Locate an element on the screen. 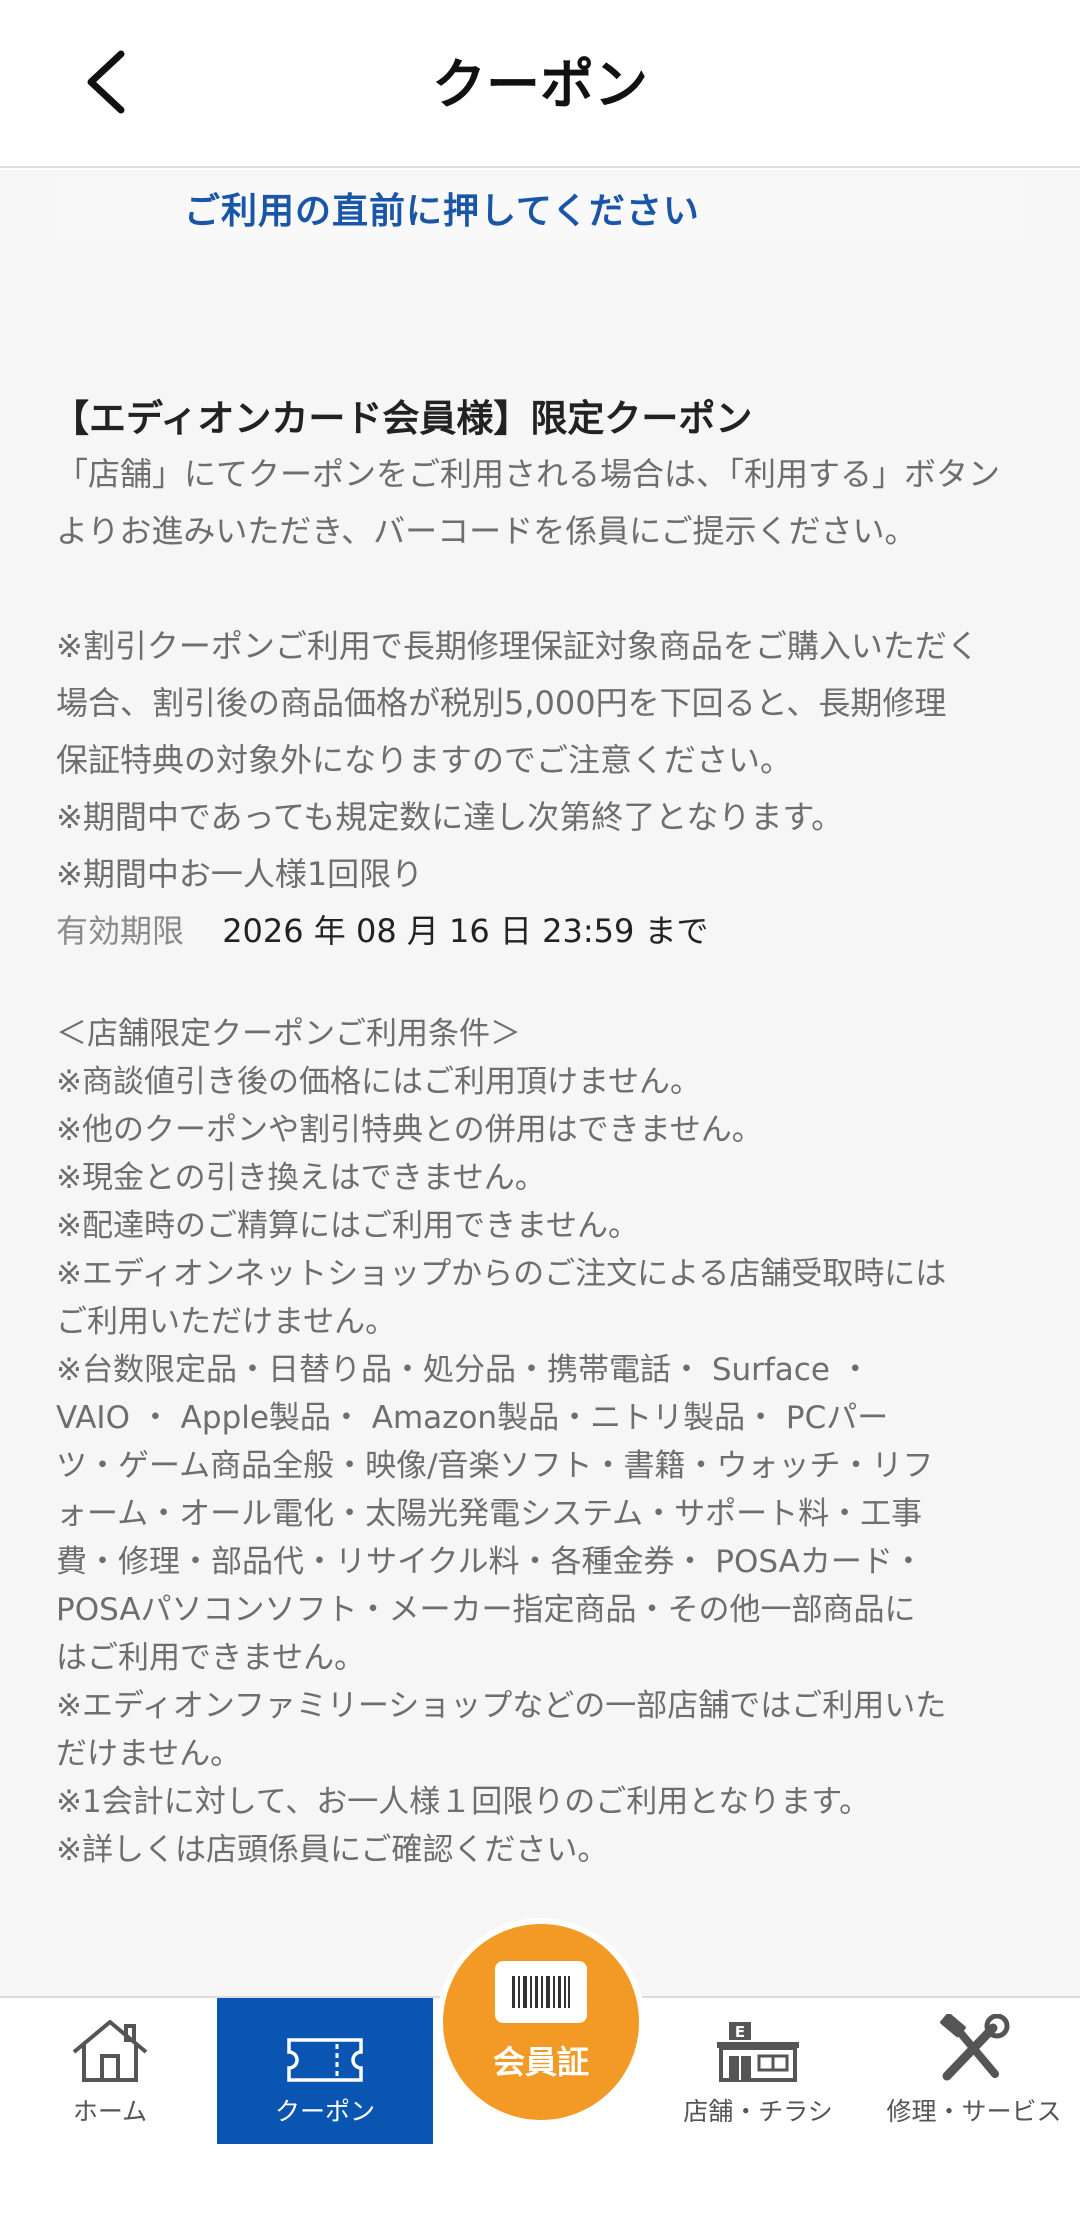 Image resolution: width=1080 pixels, height=2226 pixels. condition-line: ※他のクーポンや割引特典との併用はできません。 is located at coordinates (409, 1130).